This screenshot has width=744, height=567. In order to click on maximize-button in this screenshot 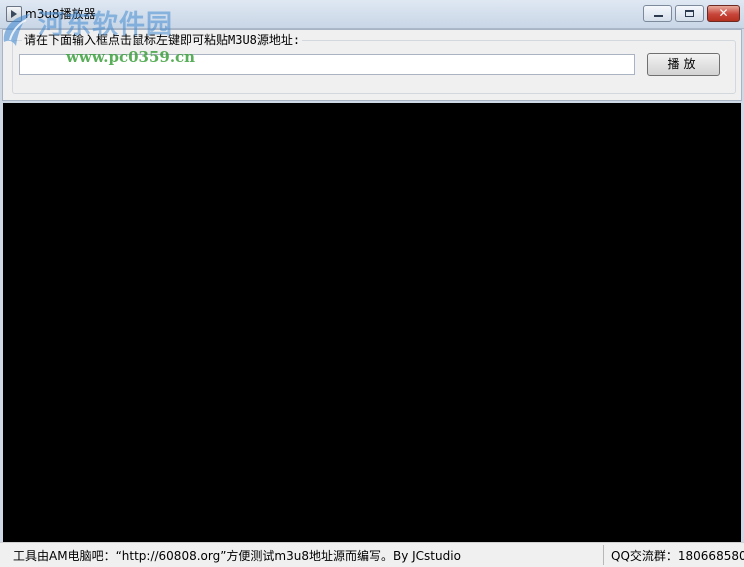, I will do `click(689, 13)`.